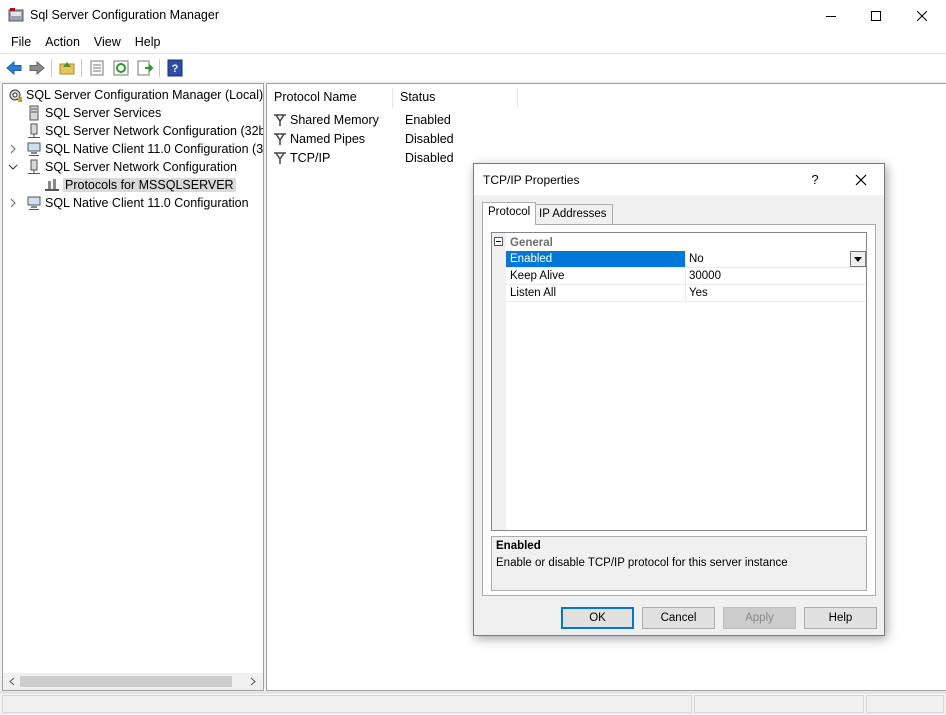 The image size is (946, 715). I want to click on column-header-protocol-name: Protocol Name, so click(330, 98).